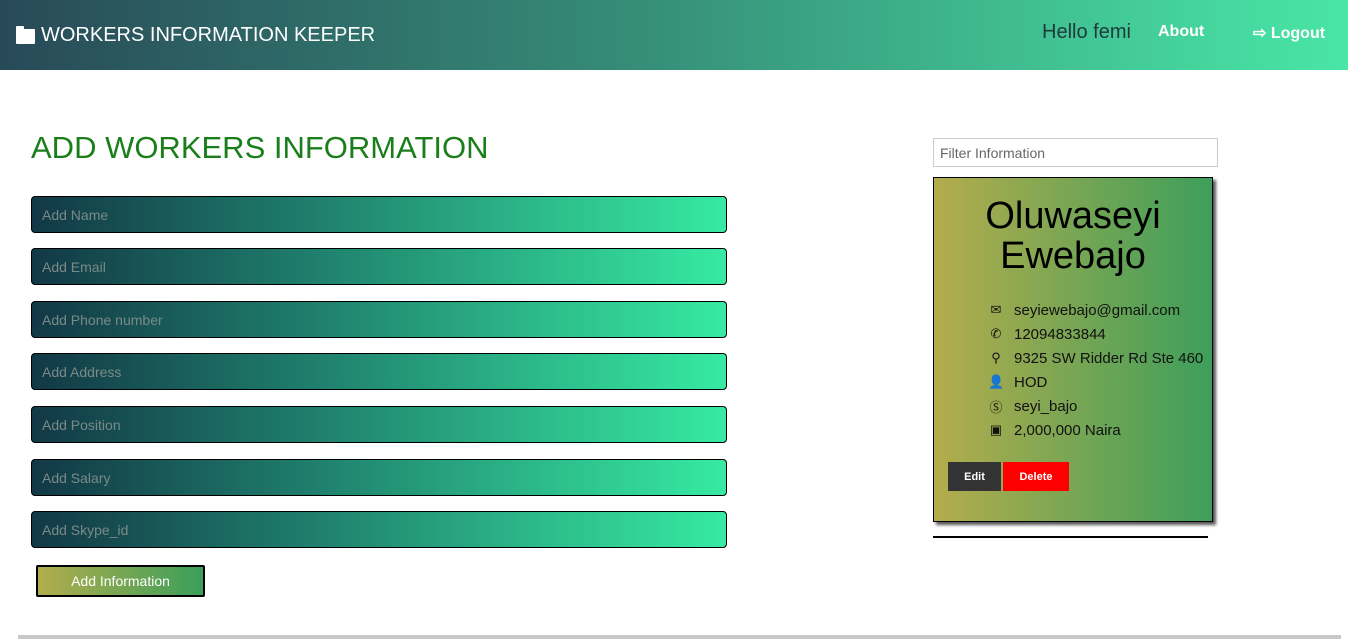  I want to click on last-name: Ewebajo, so click(1073, 256).